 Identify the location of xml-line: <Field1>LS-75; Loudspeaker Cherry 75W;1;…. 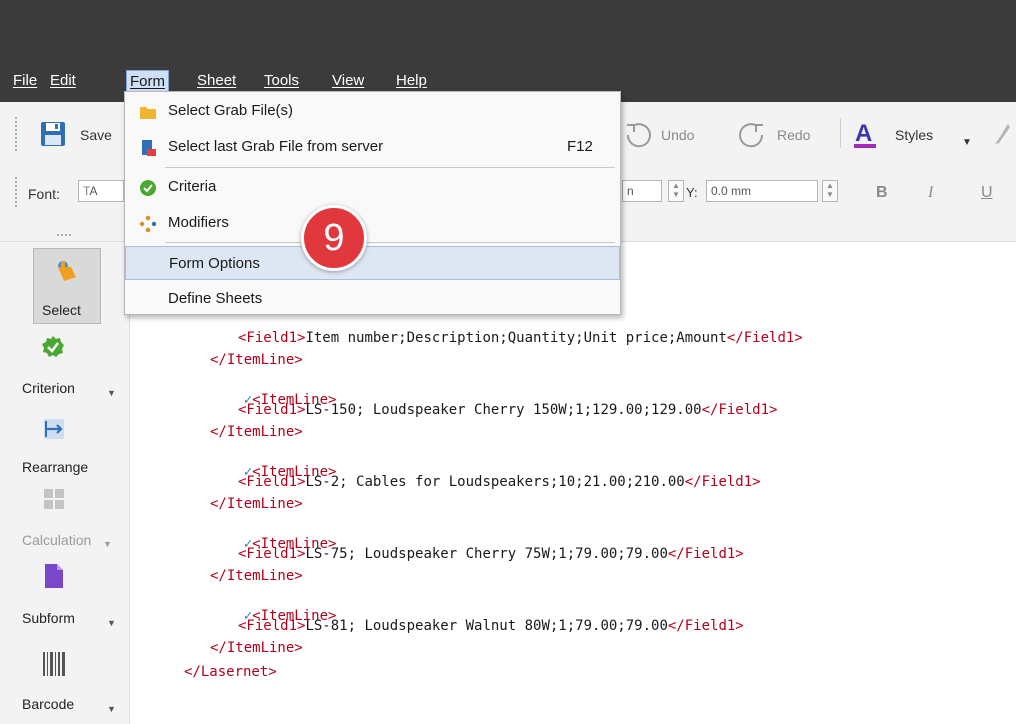
(491, 554).